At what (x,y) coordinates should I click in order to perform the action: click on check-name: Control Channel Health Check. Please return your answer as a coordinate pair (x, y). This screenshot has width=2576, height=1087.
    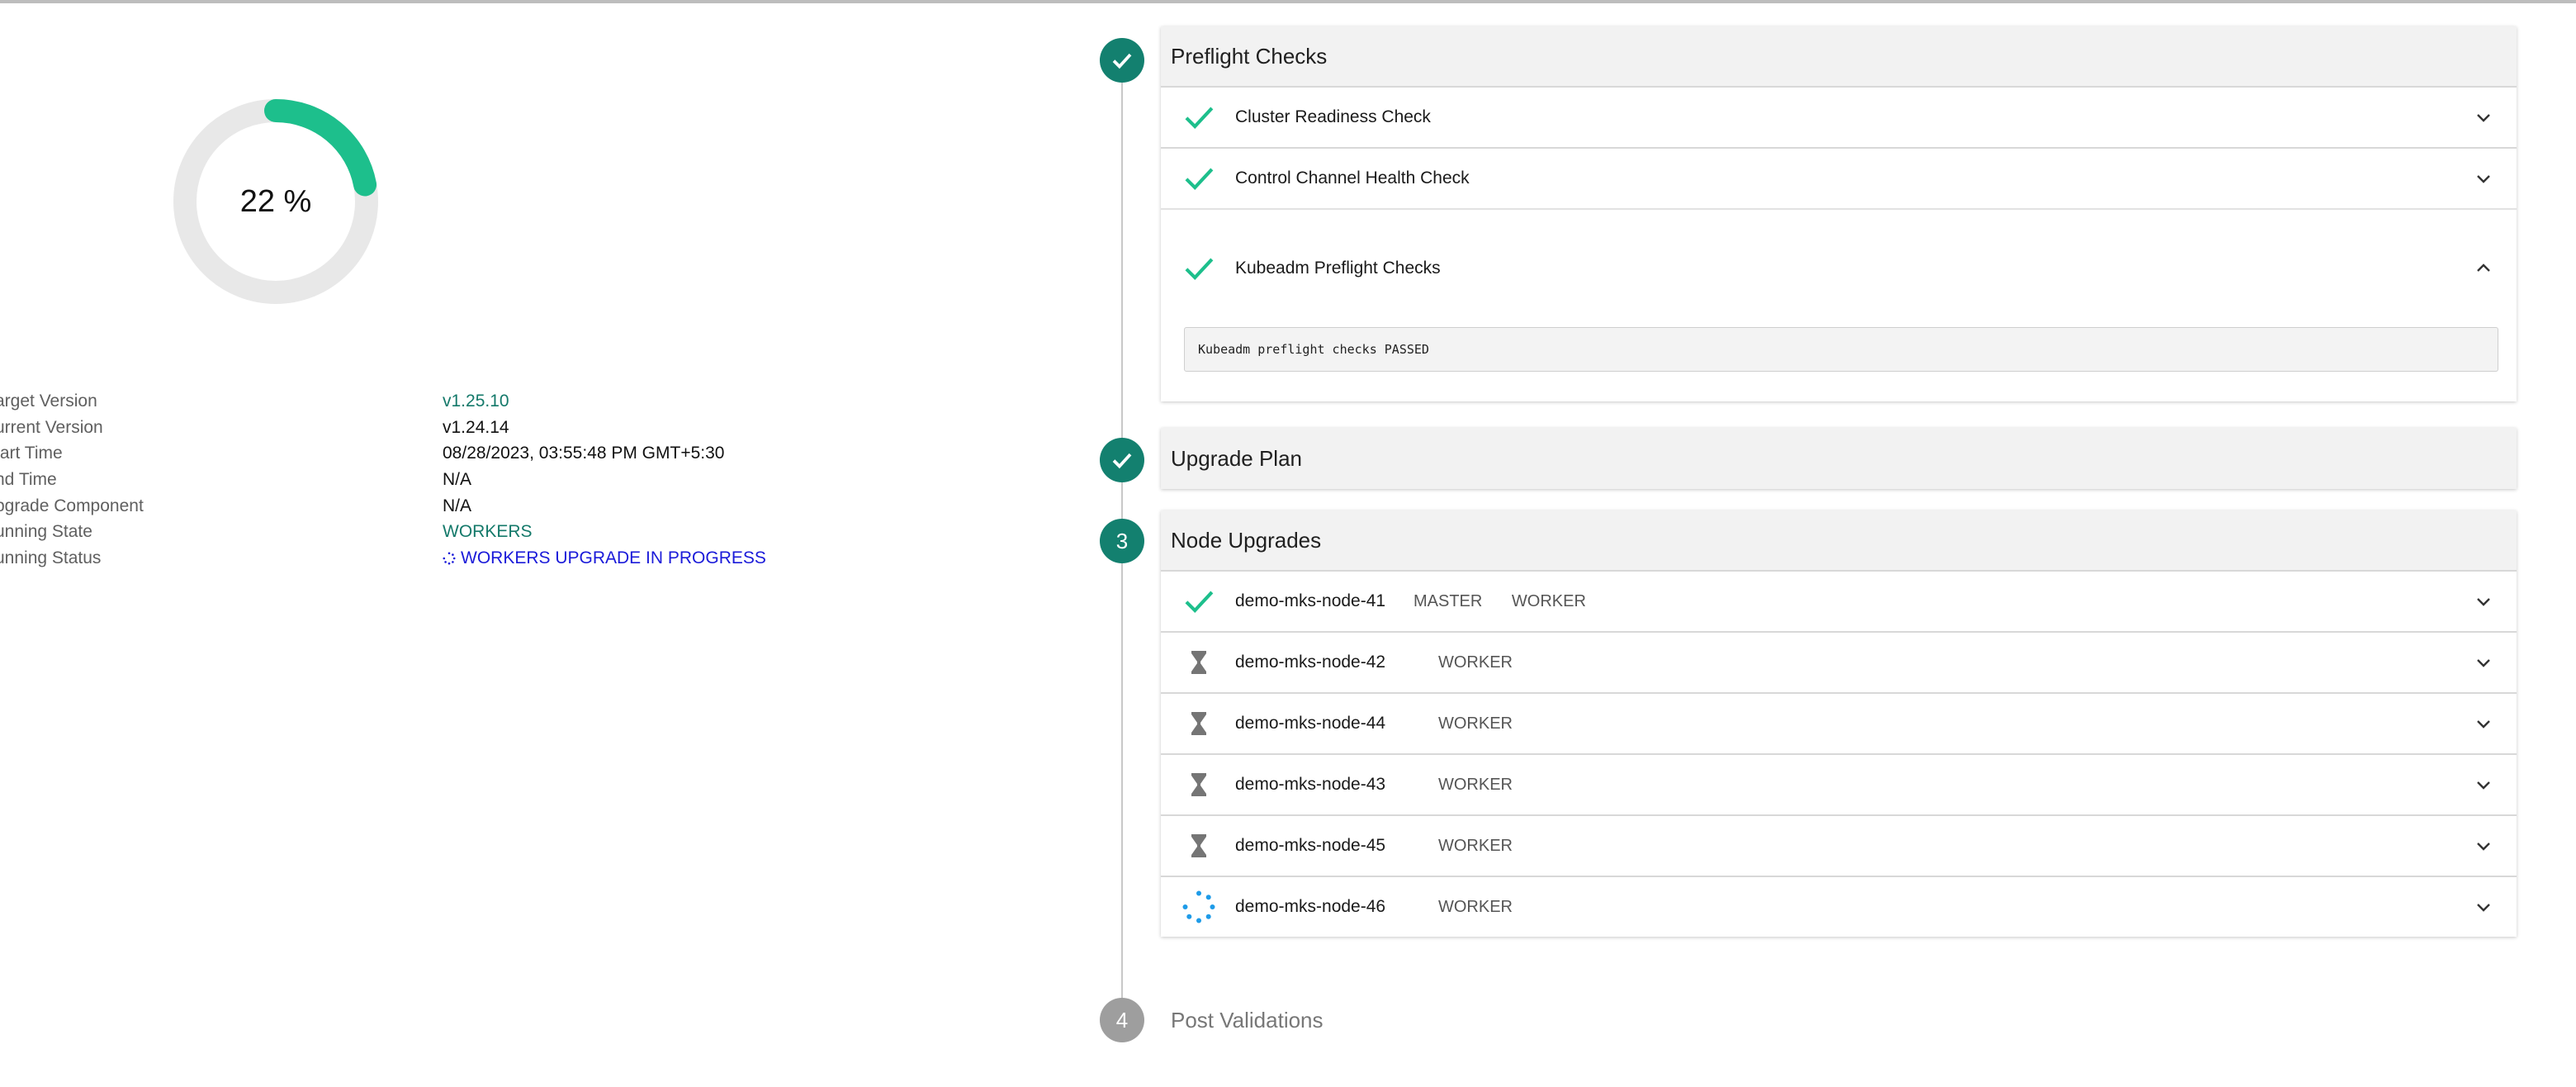
    Looking at the image, I should click on (1352, 178).